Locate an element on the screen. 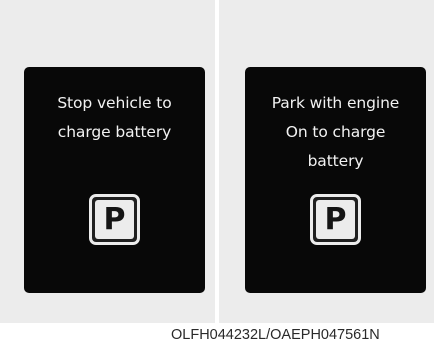  warning-message: Park with engine On to charge battery is located at coordinates (335, 132).